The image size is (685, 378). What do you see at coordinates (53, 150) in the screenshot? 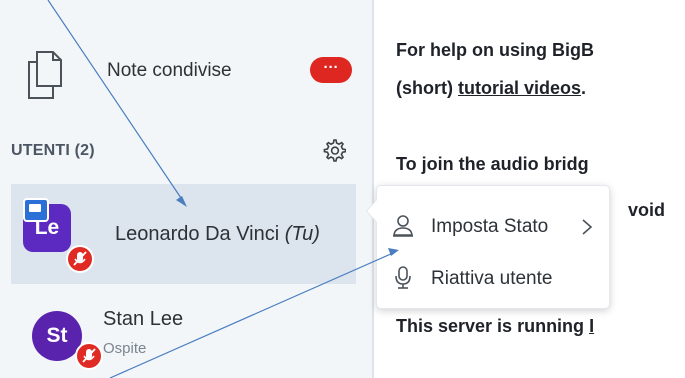
I see `users-header: UTENTI (2)` at bounding box center [53, 150].